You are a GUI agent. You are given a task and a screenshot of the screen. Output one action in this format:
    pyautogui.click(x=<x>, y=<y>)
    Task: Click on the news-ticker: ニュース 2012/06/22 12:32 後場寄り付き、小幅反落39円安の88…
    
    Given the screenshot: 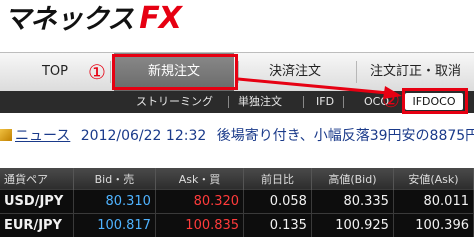 What is the action you would take?
    pyautogui.click(x=237, y=136)
    